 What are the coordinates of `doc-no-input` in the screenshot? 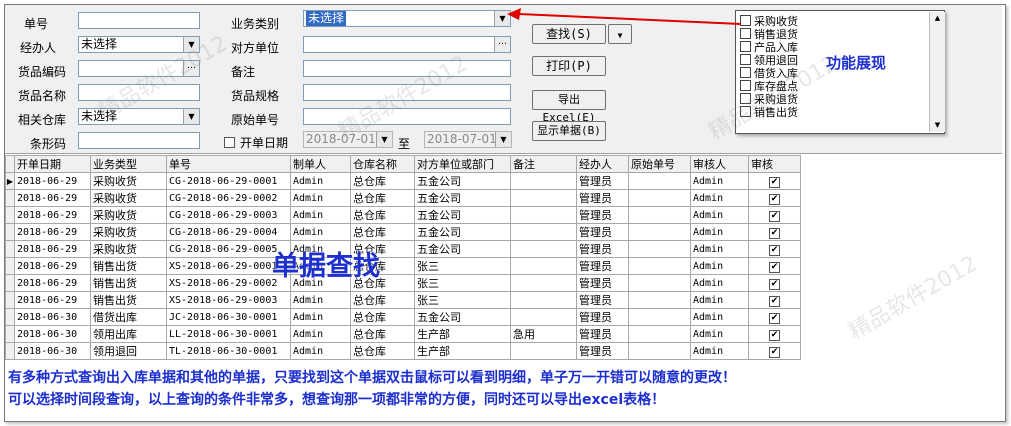 It's located at (139, 20).